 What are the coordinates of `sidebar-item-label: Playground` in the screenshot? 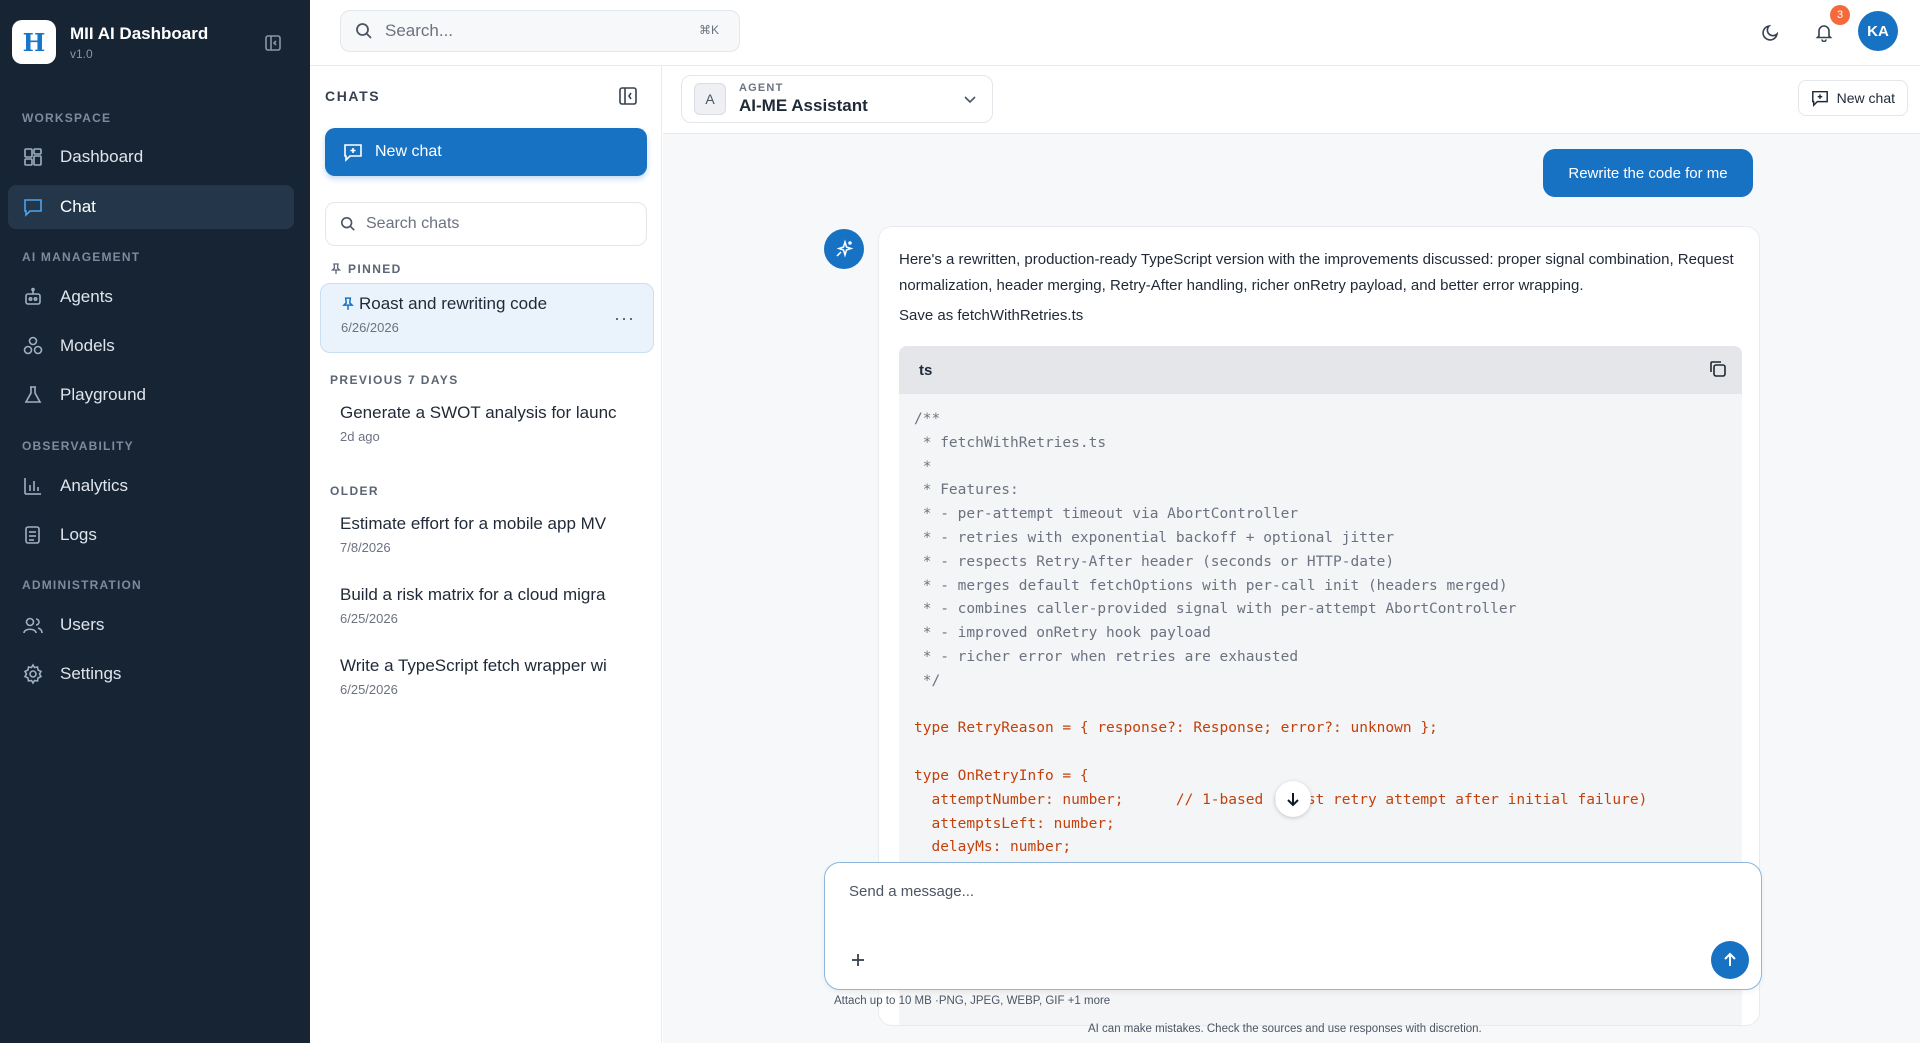 It's located at (103, 394).